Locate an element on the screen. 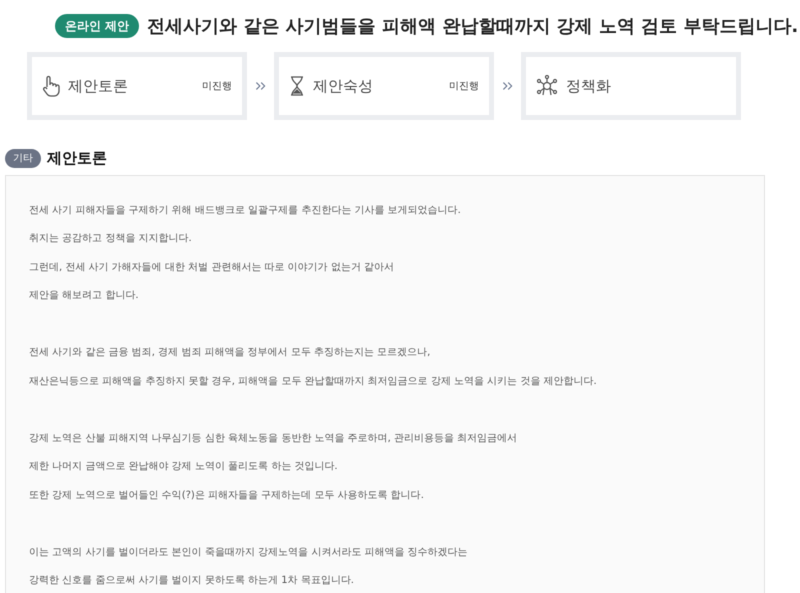 The image size is (800, 593). body-text: 제한 나머지 금액으로 완납해야 강제 노역이 풀리도록 하는 것입니다. is located at coordinates (184, 467).